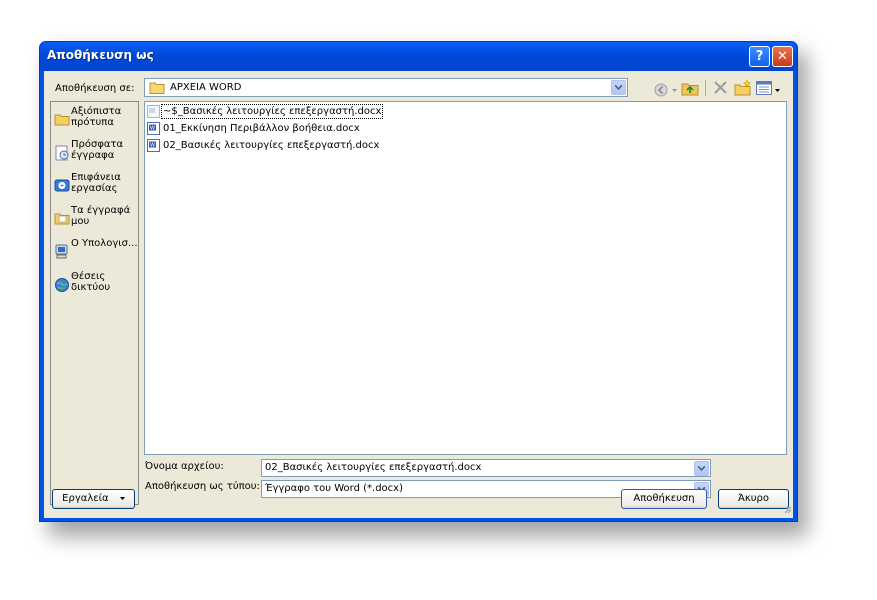  Describe the element at coordinates (272, 111) in the screenshot. I see `file-name: ~$_Βασικές λειτουργίες επεξεργαστή.docx` at that location.